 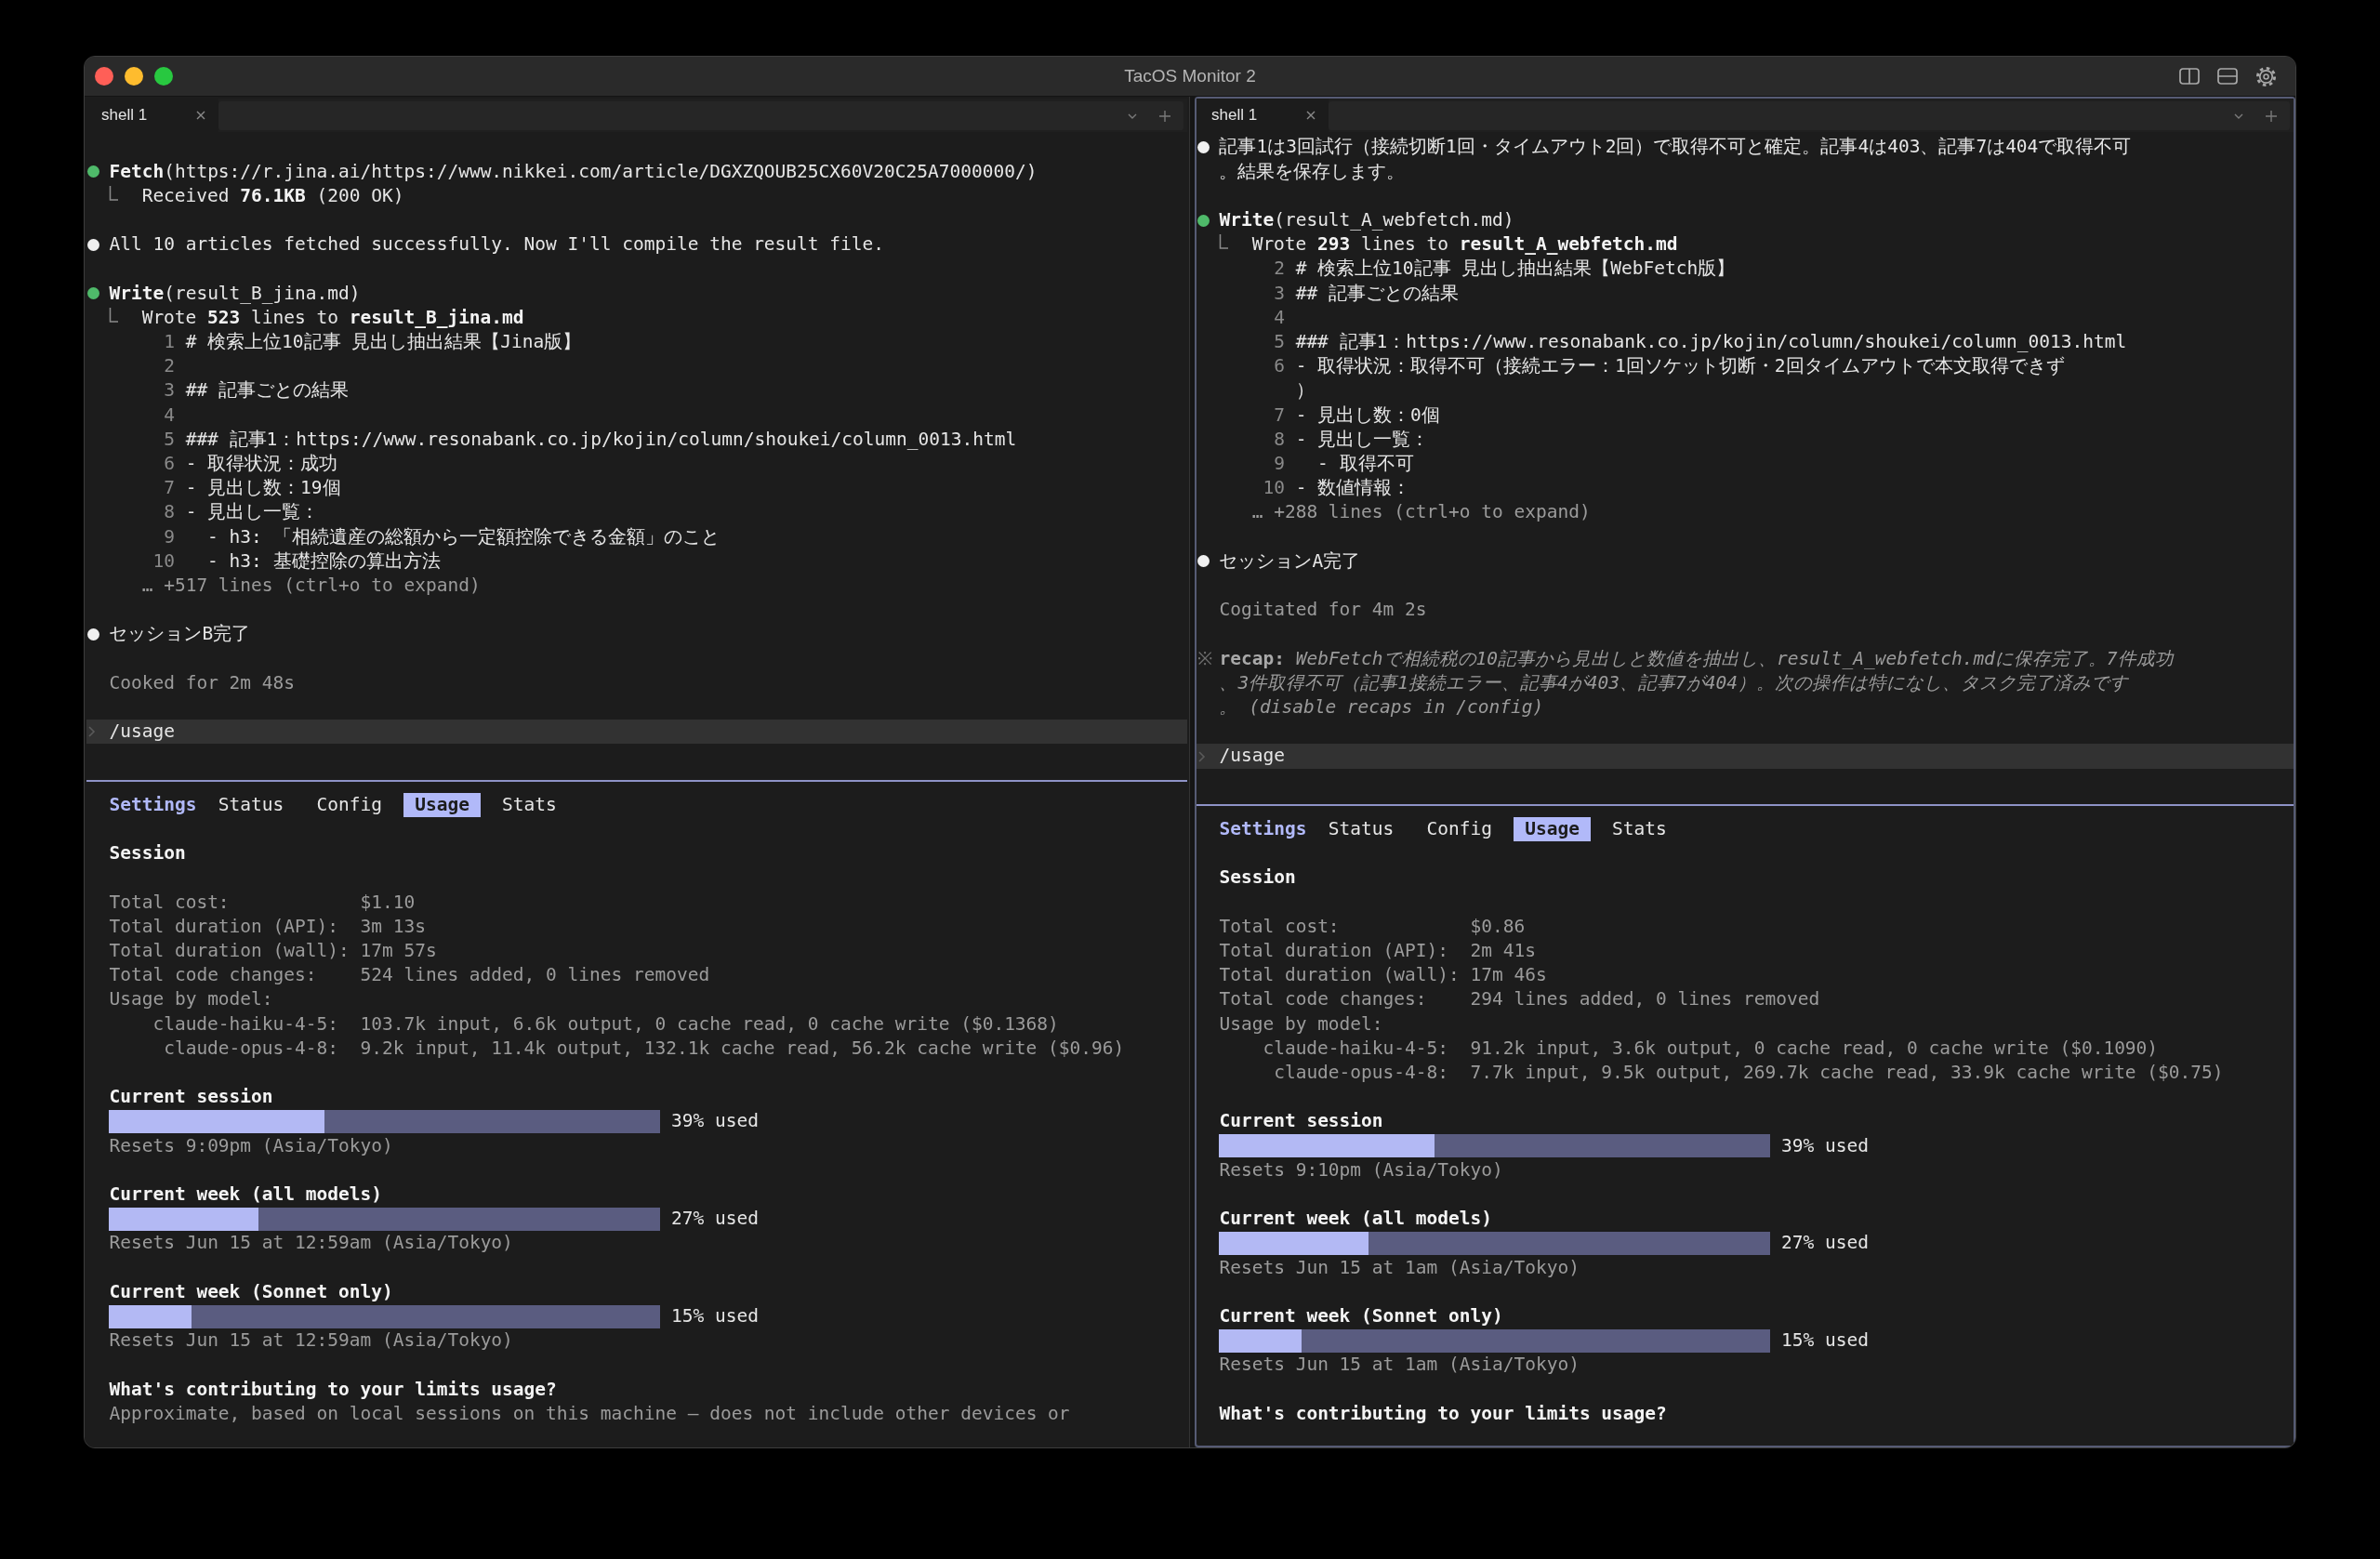 What do you see at coordinates (1323, 610) in the screenshot?
I see `status-text: Cogitated for 4m 2s` at bounding box center [1323, 610].